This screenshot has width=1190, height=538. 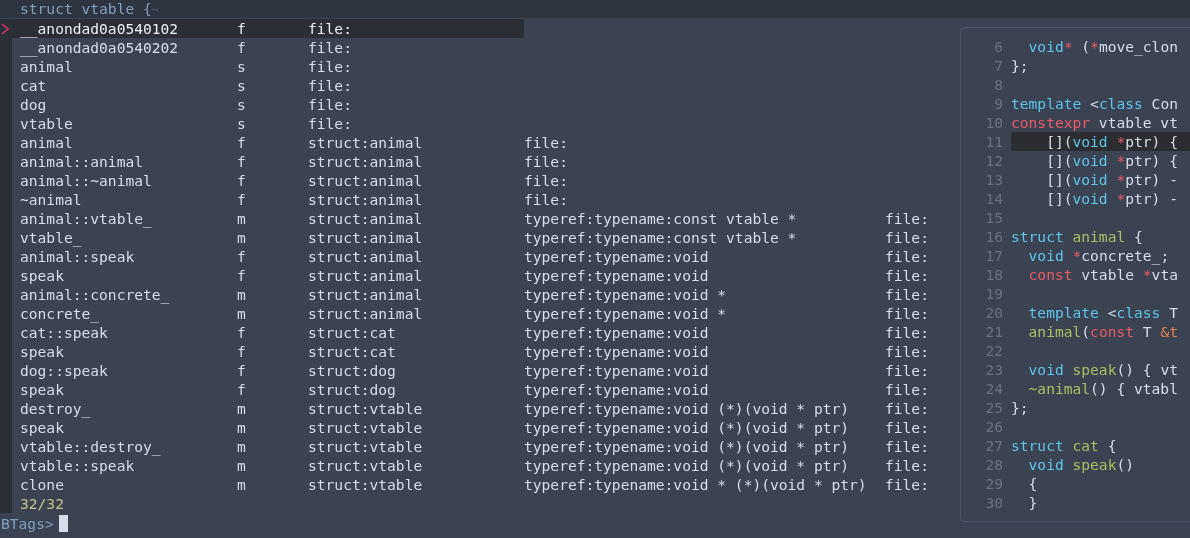 I want to click on result-cell: vtable_, so click(x=124, y=237).